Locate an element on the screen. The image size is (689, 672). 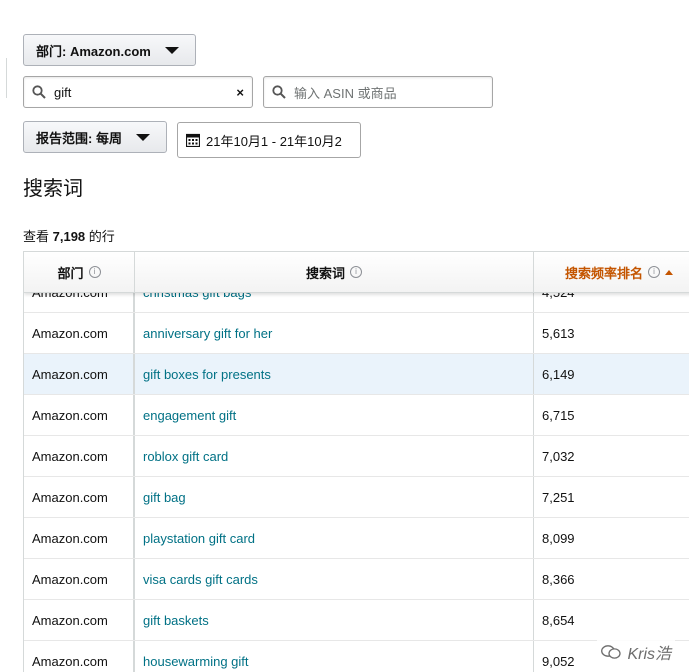
table-row: Amazon.com gift boxes for presents 6,149 is located at coordinates (356, 374).